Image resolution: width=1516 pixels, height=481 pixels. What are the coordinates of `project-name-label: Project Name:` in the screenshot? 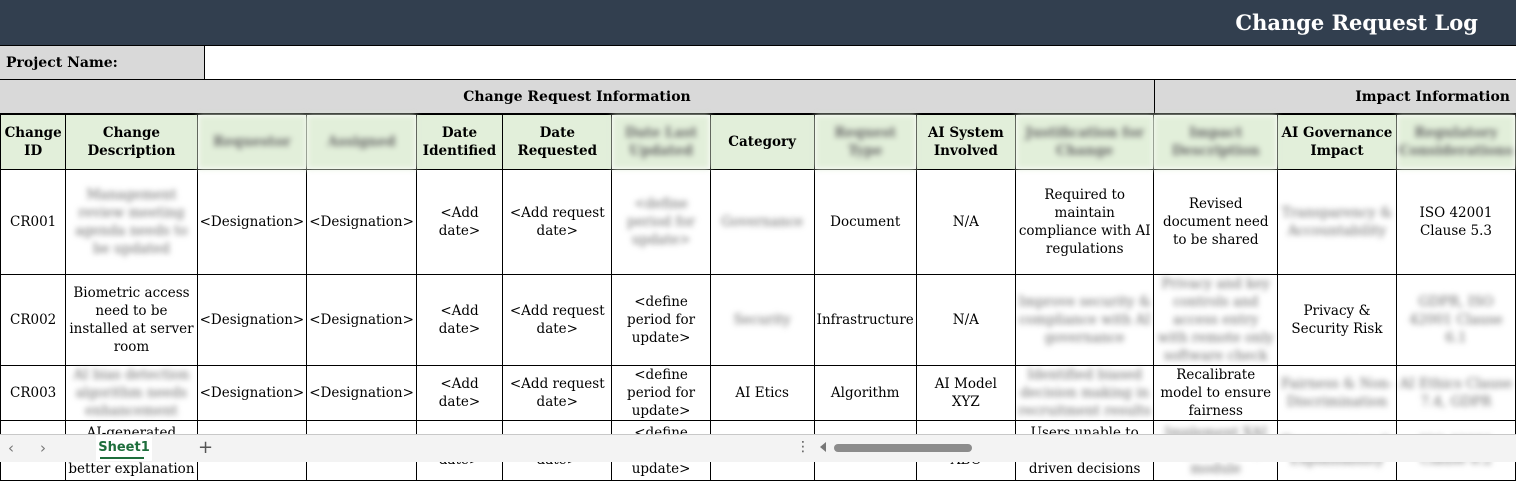 It's located at (102, 62).